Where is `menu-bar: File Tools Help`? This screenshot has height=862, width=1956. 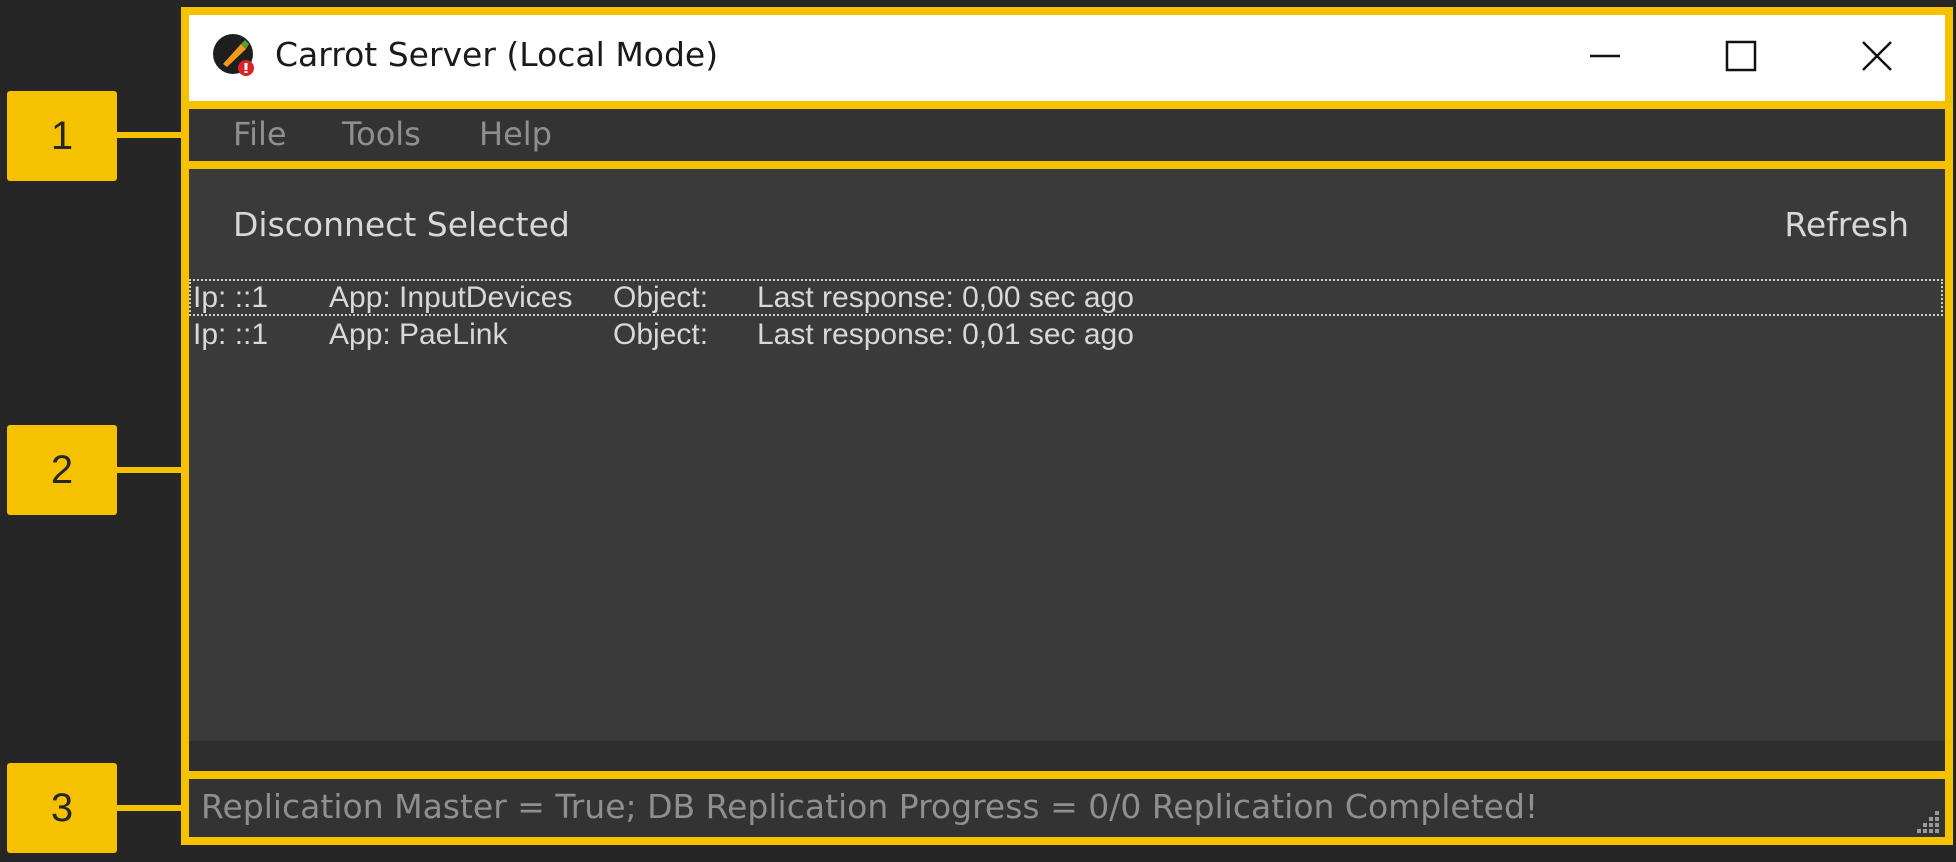
menu-bar: File Tools Help is located at coordinates (1067, 135).